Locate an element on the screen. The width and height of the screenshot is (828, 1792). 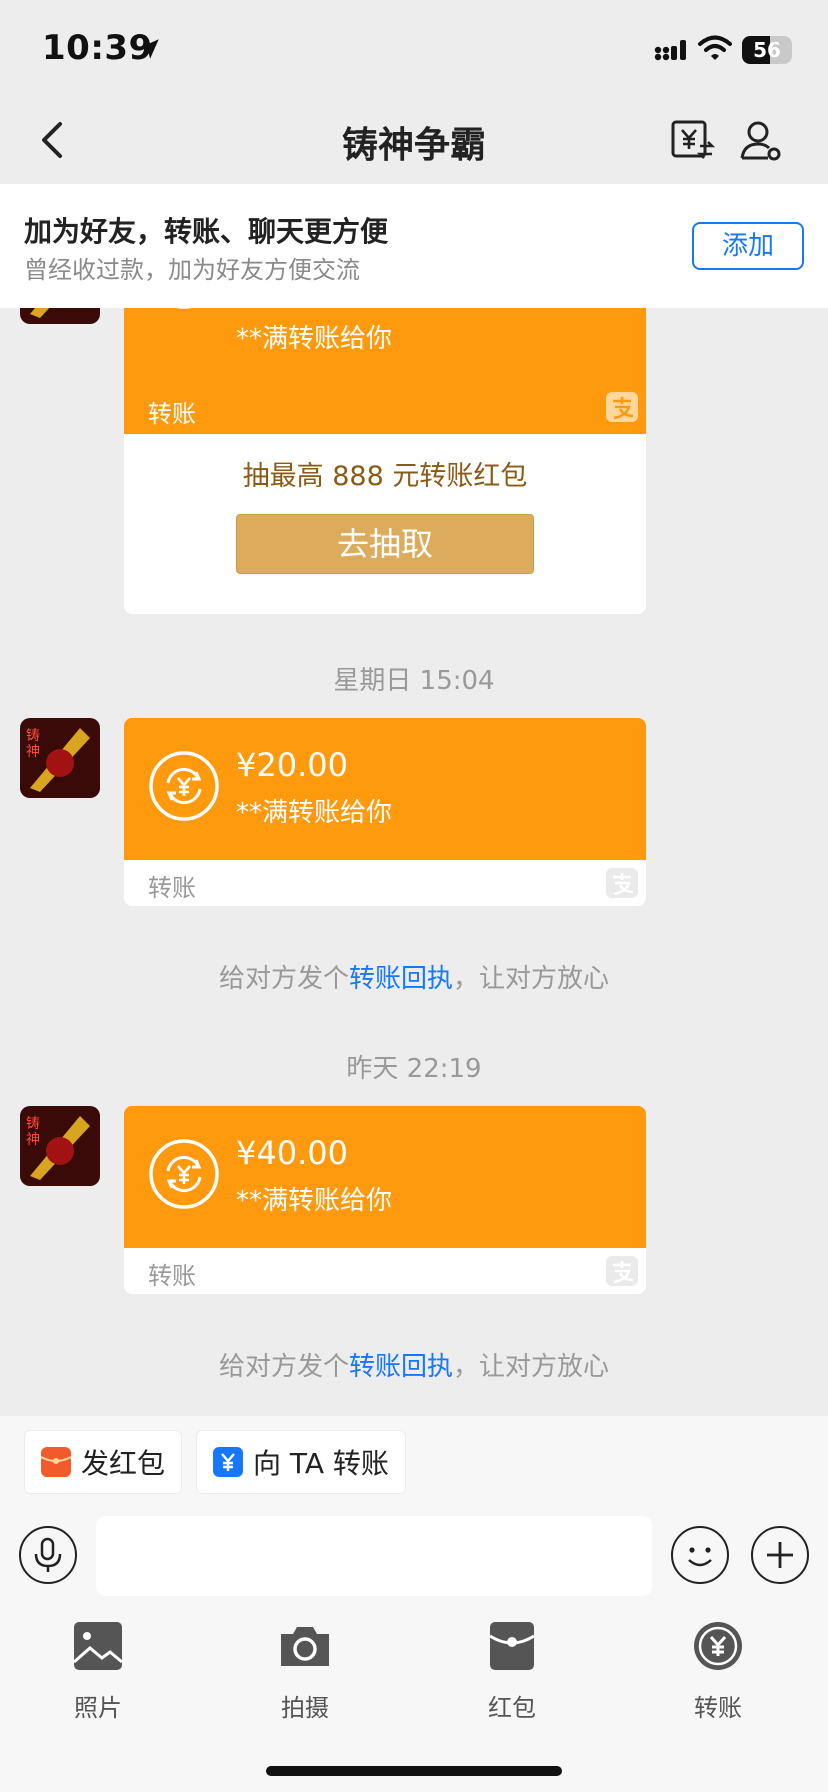
photo-icon is located at coordinates (98, 1646).